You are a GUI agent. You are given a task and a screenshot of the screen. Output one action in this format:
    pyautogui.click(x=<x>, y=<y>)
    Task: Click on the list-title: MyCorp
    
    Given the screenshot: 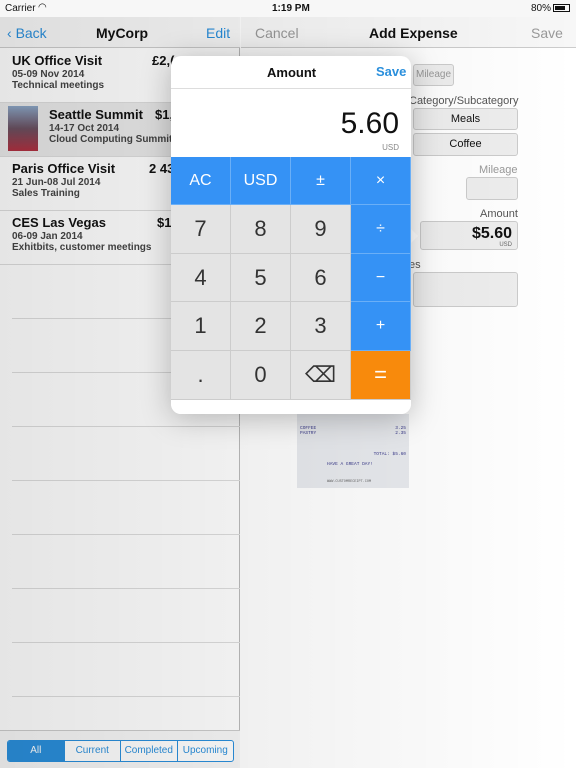 What is the action you would take?
    pyautogui.click(x=122, y=33)
    